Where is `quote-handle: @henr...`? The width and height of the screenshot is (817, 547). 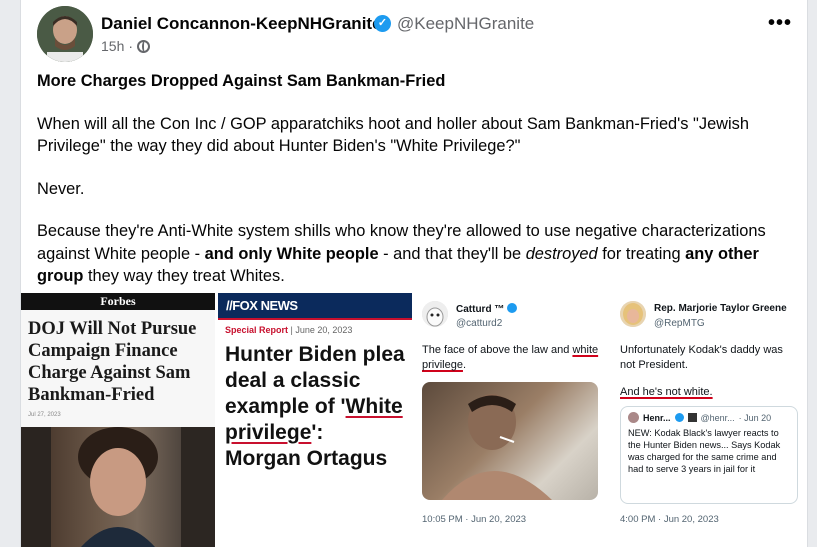 quote-handle: @henr... is located at coordinates (717, 417).